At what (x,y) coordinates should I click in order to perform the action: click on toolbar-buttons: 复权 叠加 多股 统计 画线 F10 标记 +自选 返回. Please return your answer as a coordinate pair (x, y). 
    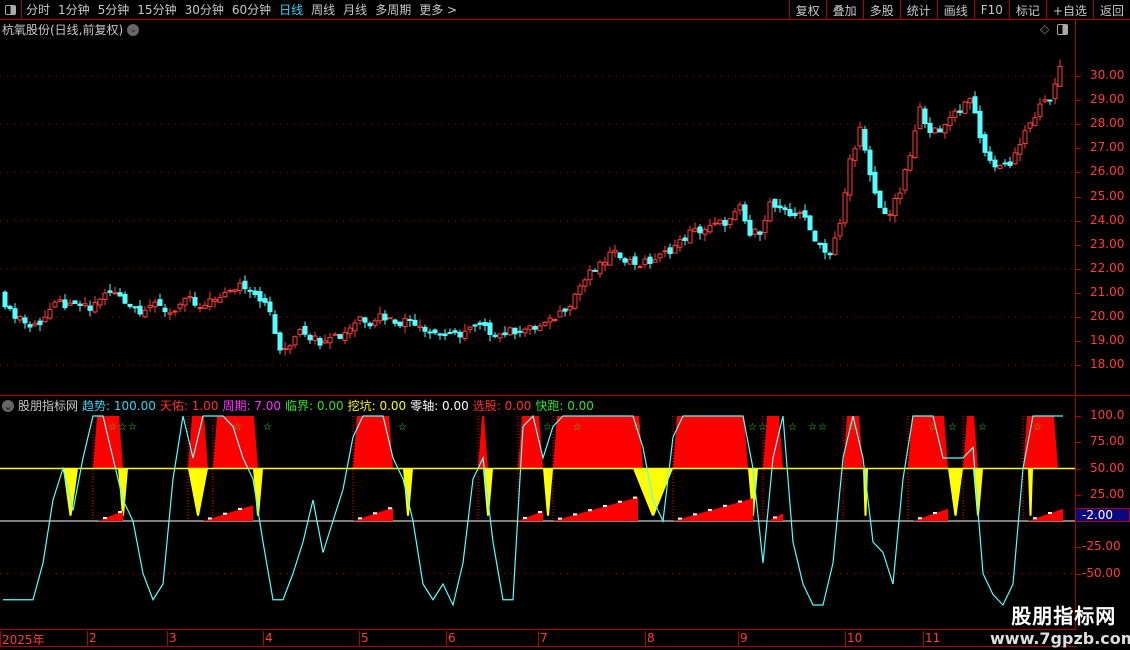
    Looking at the image, I should click on (959, 10).